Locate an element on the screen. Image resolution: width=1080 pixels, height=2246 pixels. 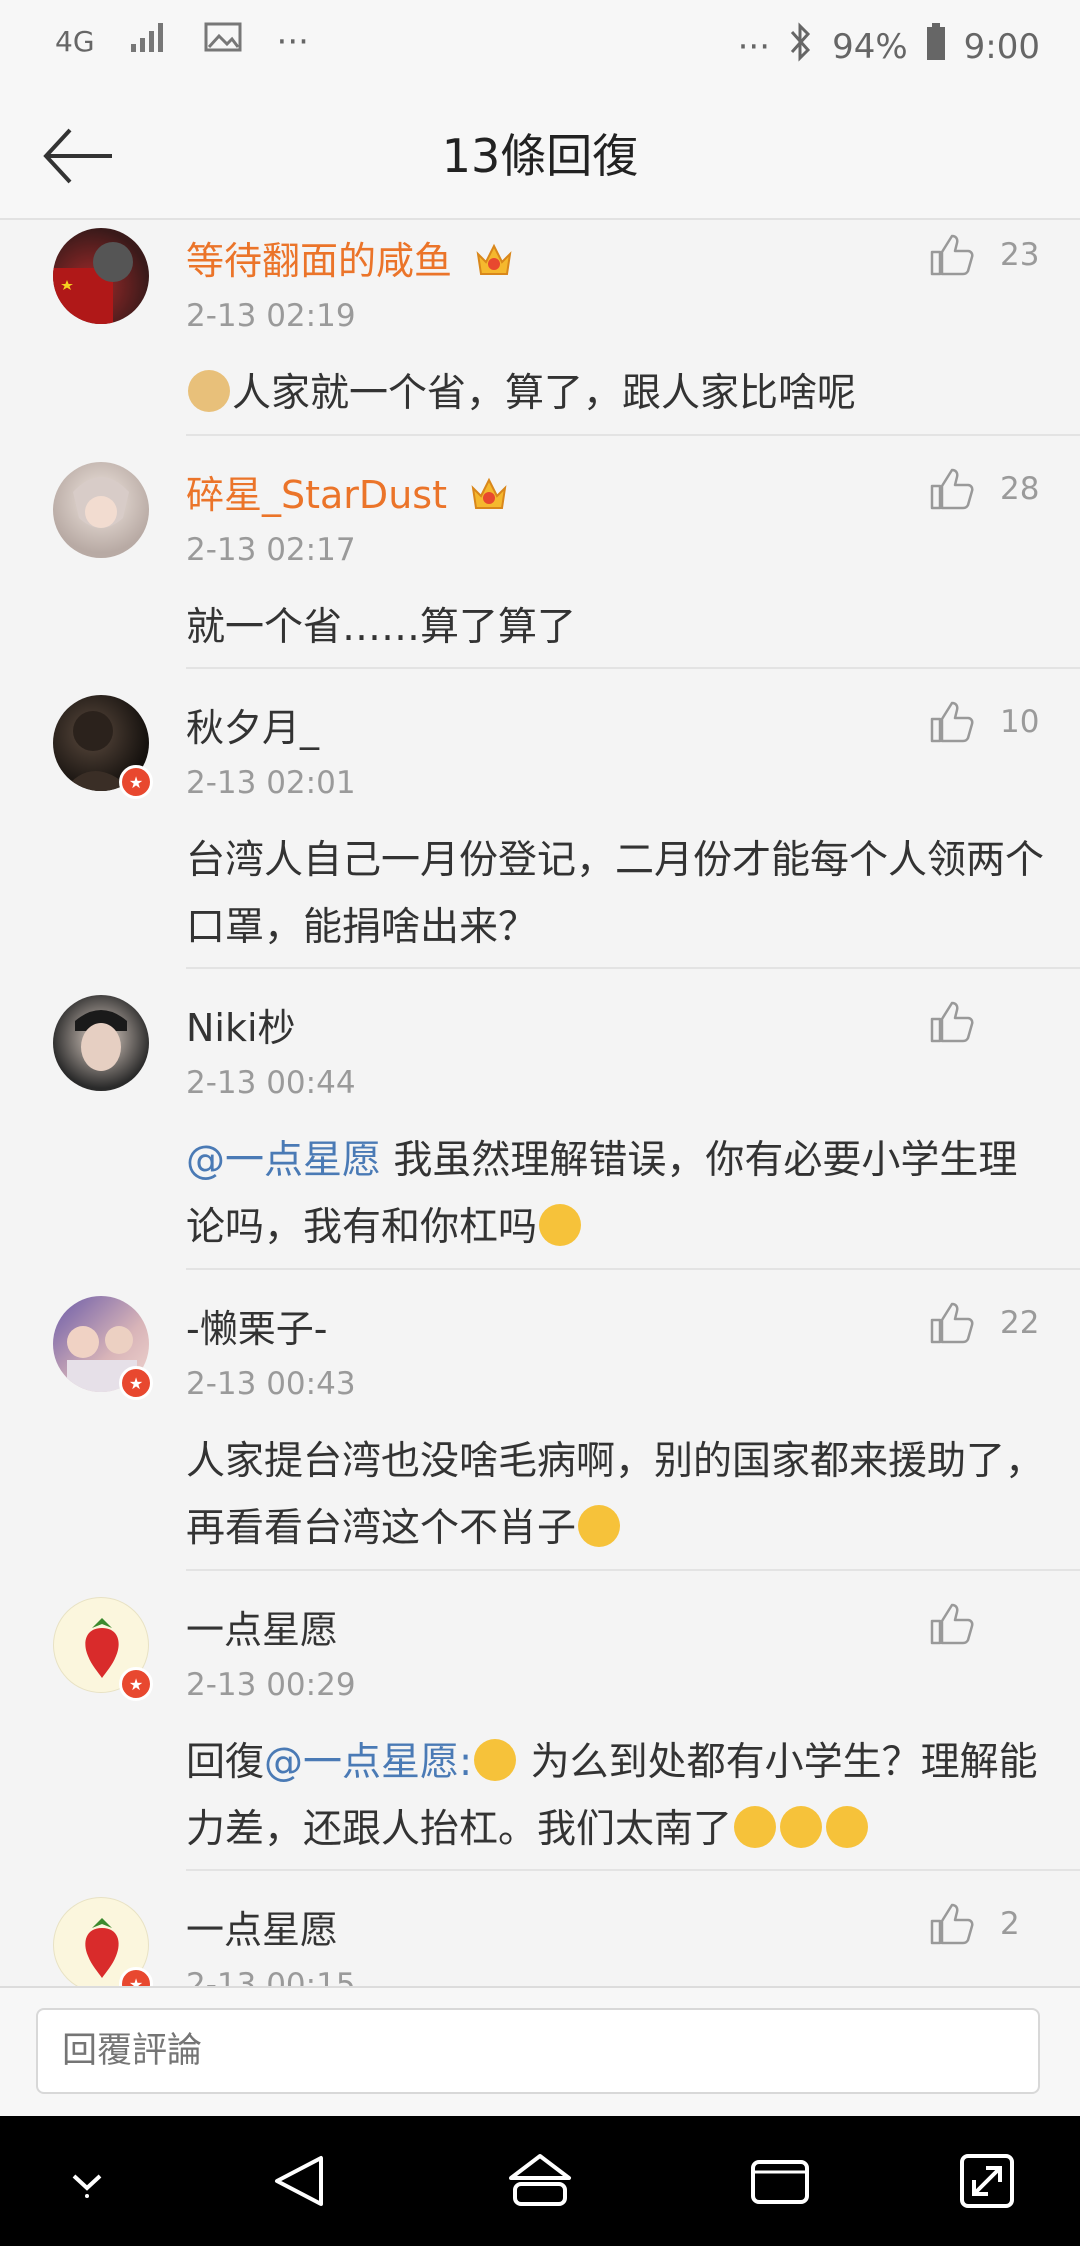
nav-back-button is located at coordinates (300, 2181).